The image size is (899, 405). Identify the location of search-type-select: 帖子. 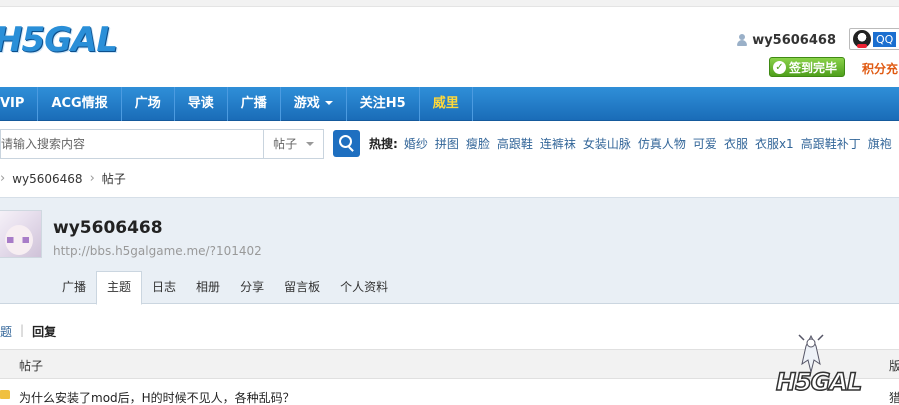
(293, 144).